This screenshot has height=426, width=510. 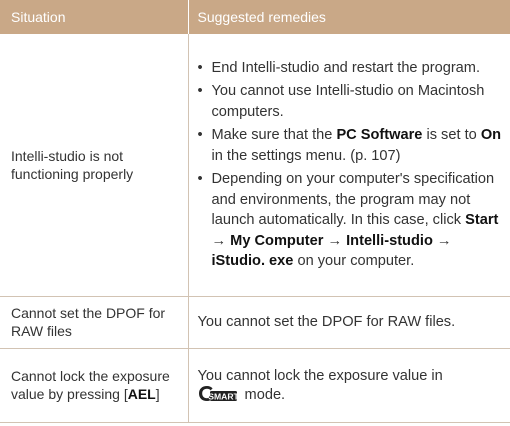 I want to click on remedy-text: on your computer., so click(x=354, y=261).